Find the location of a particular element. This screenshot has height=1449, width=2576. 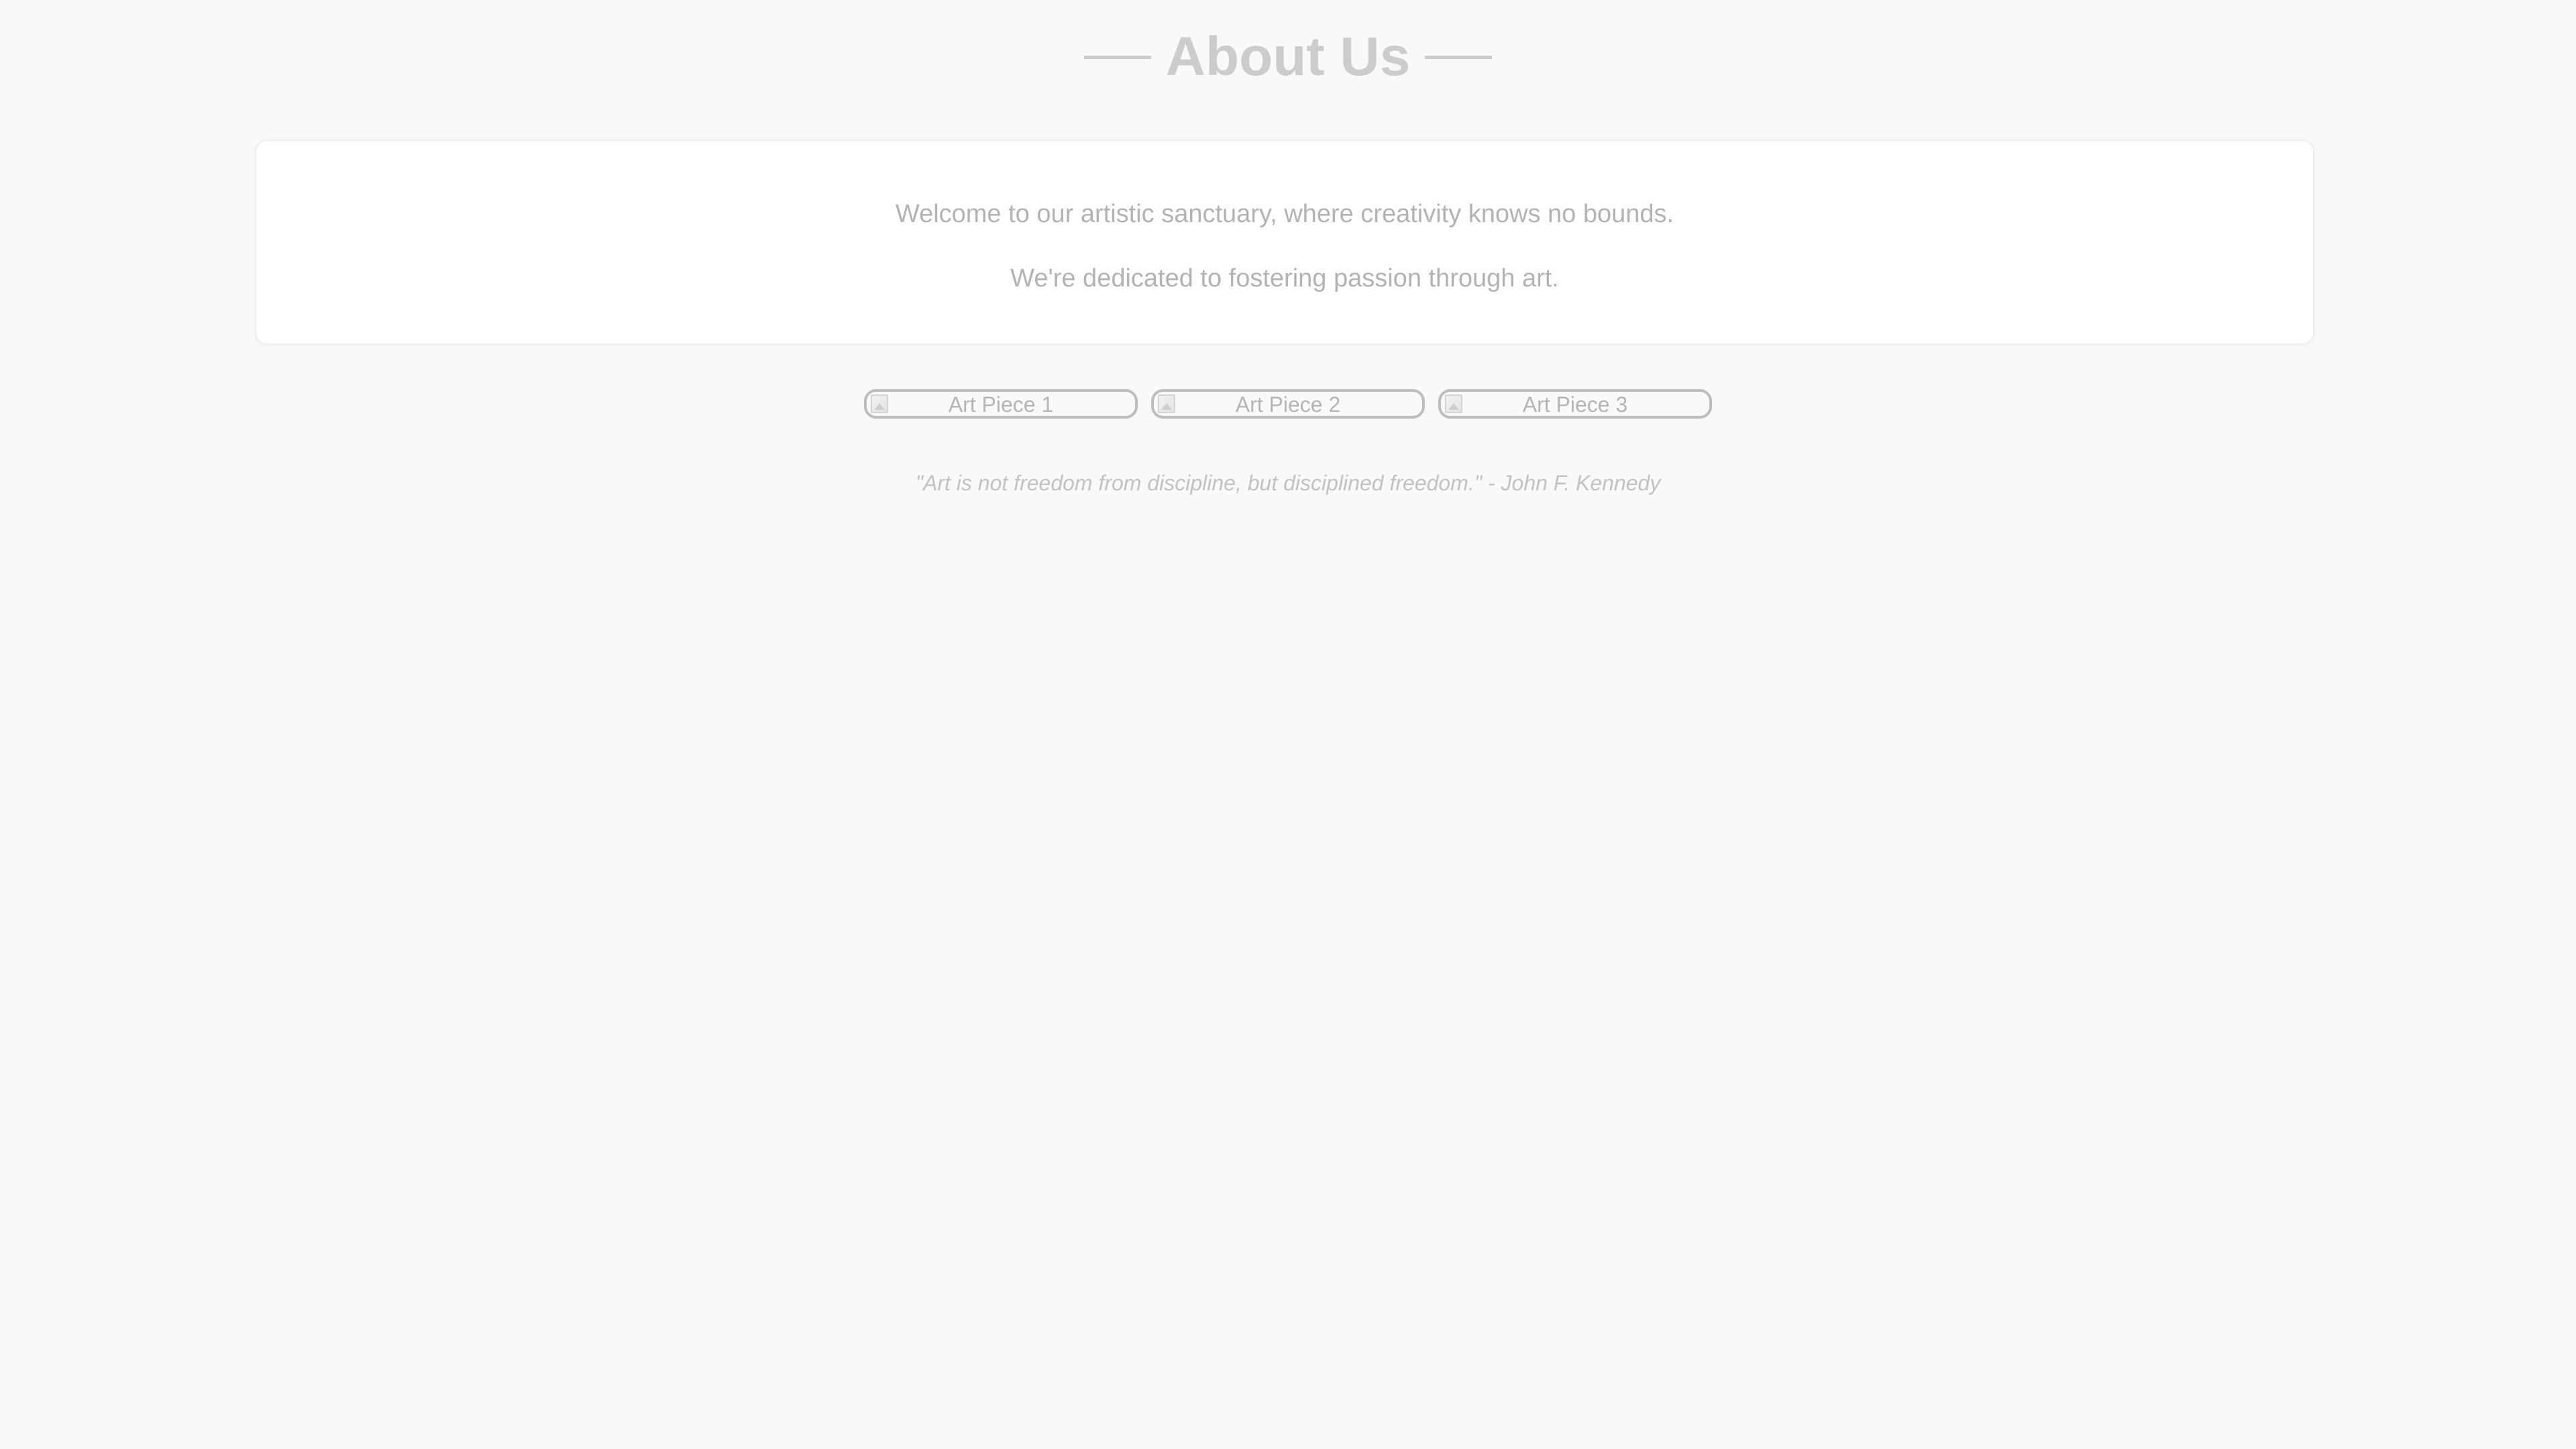

art-piece-1-image: Art Piece 1 is located at coordinates (1001, 404).